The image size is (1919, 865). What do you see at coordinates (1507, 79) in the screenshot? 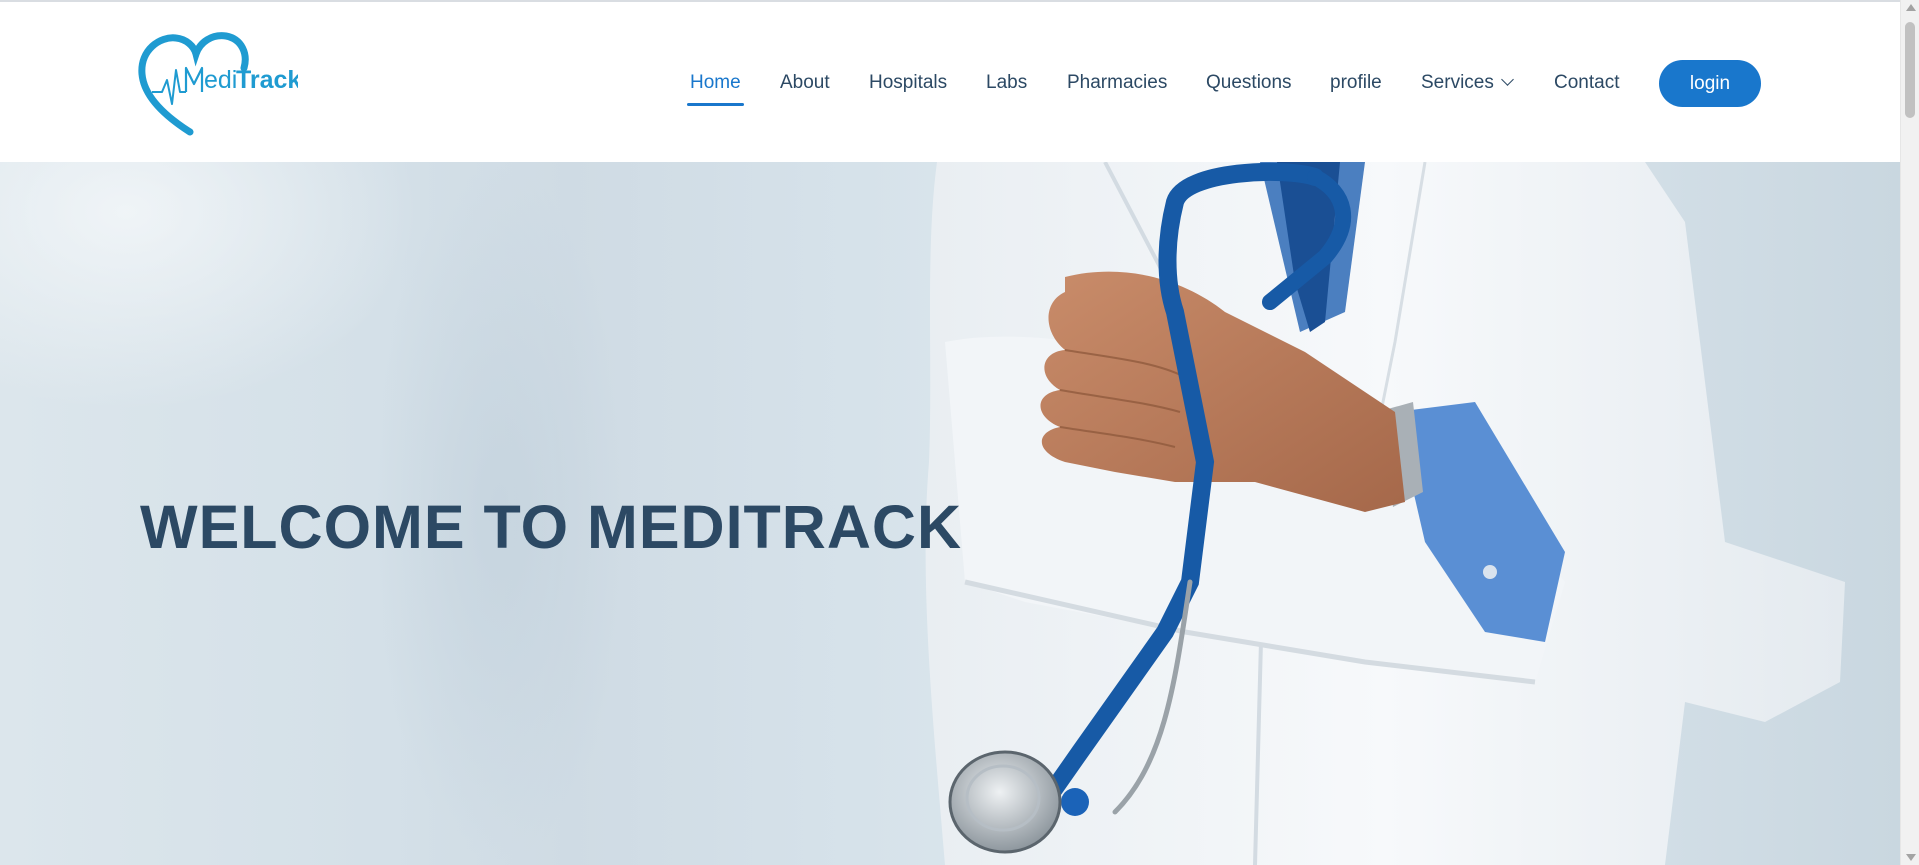
I see `chevron-down-icon` at bounding box center [1507, 79].